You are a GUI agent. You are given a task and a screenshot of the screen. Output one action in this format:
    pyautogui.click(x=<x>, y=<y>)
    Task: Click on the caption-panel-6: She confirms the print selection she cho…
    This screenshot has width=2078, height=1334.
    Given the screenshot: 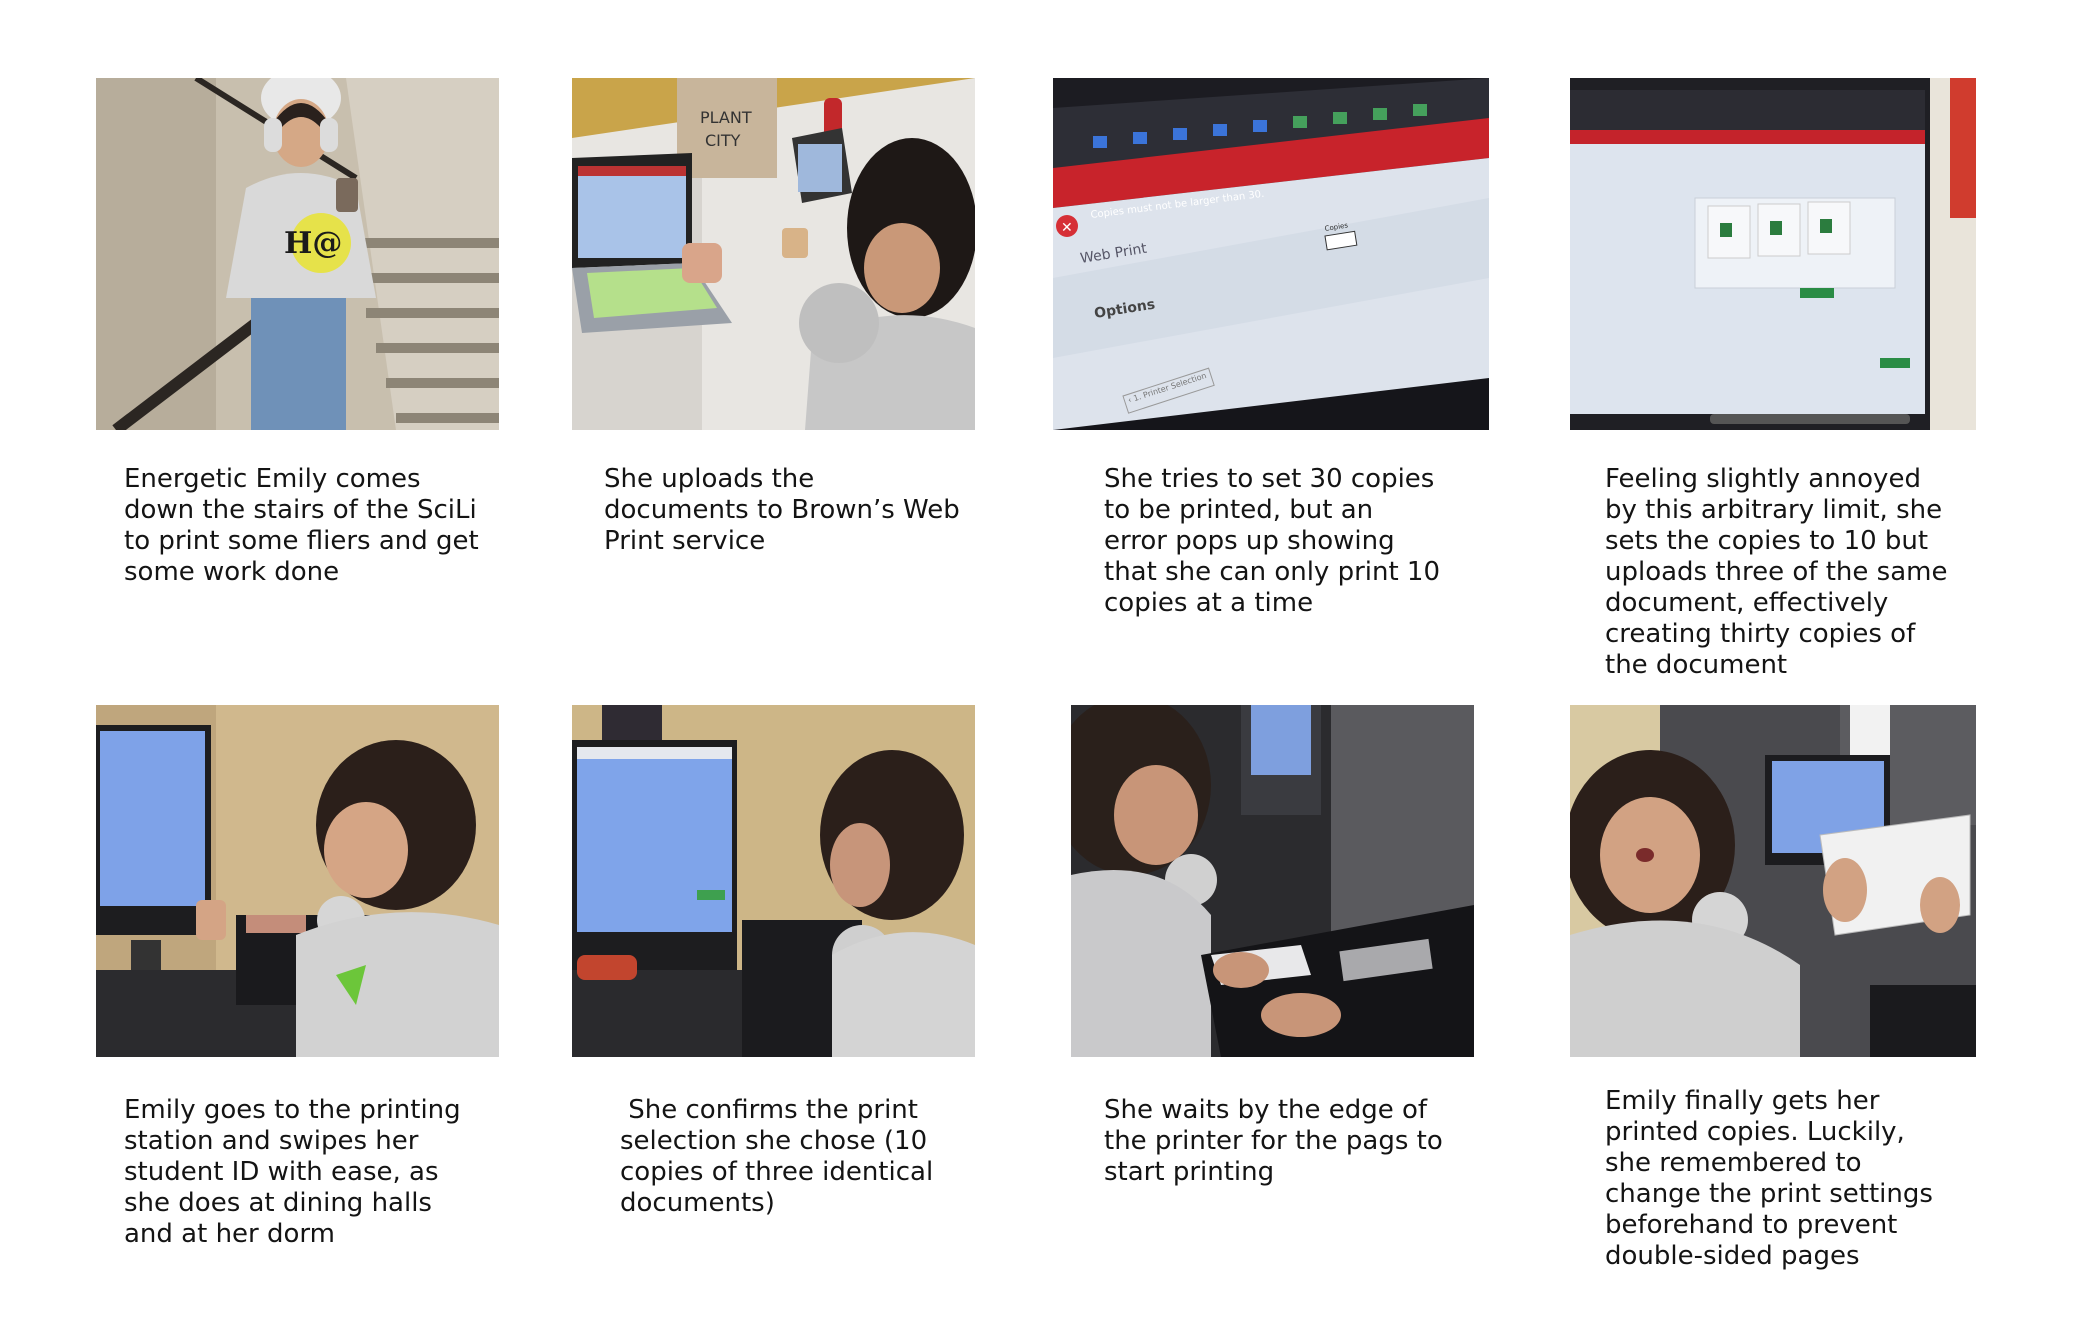 What is the action you would take?
    pyautogui.click(x=781, y=1156)
    